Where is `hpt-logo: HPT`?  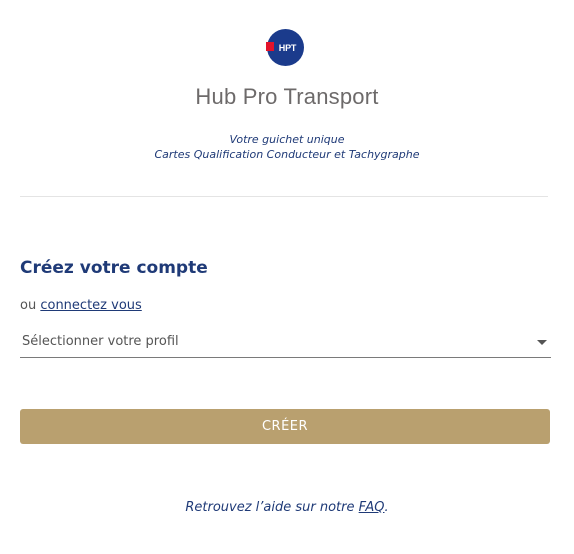 hpt-logo: HPT is located at coordinates (285, 47).